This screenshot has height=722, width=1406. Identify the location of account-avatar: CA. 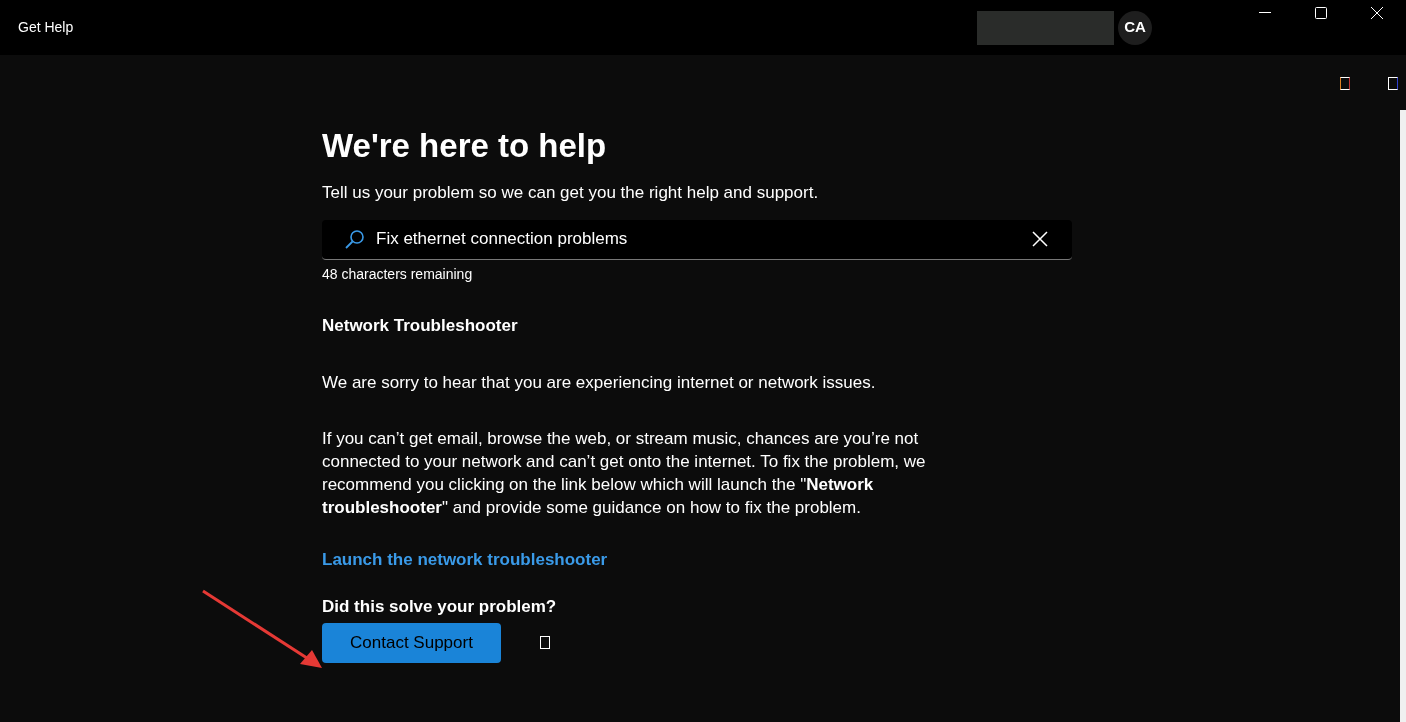
(1135, 27).